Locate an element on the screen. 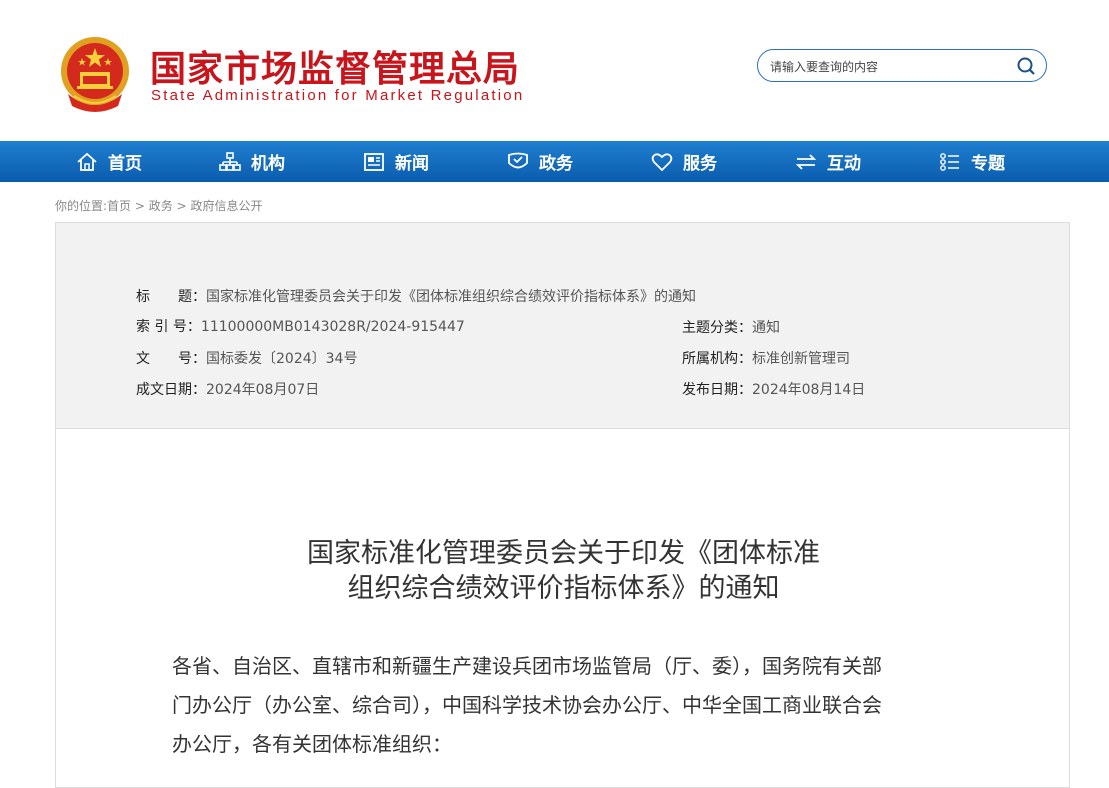 This screenshot has width=1109, height=788. article-paragraph-line-1: 各省、自治区、直辖市和新疆生产建设兵团市场监管局（厅、委），国务院有关部 is located at coordinates (527, 666).